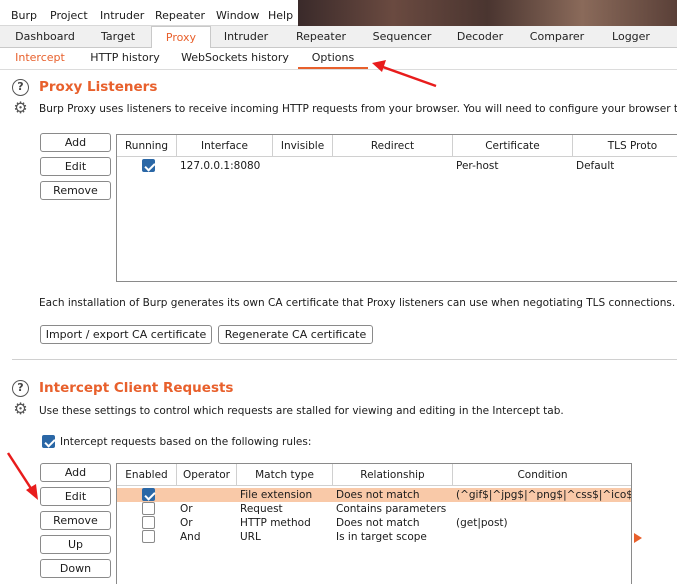 This screenshot has height=584, width=677. Describe the element at coordinates (250, 537) in the screenshot. I see `rule-match-type: URL` at that location.